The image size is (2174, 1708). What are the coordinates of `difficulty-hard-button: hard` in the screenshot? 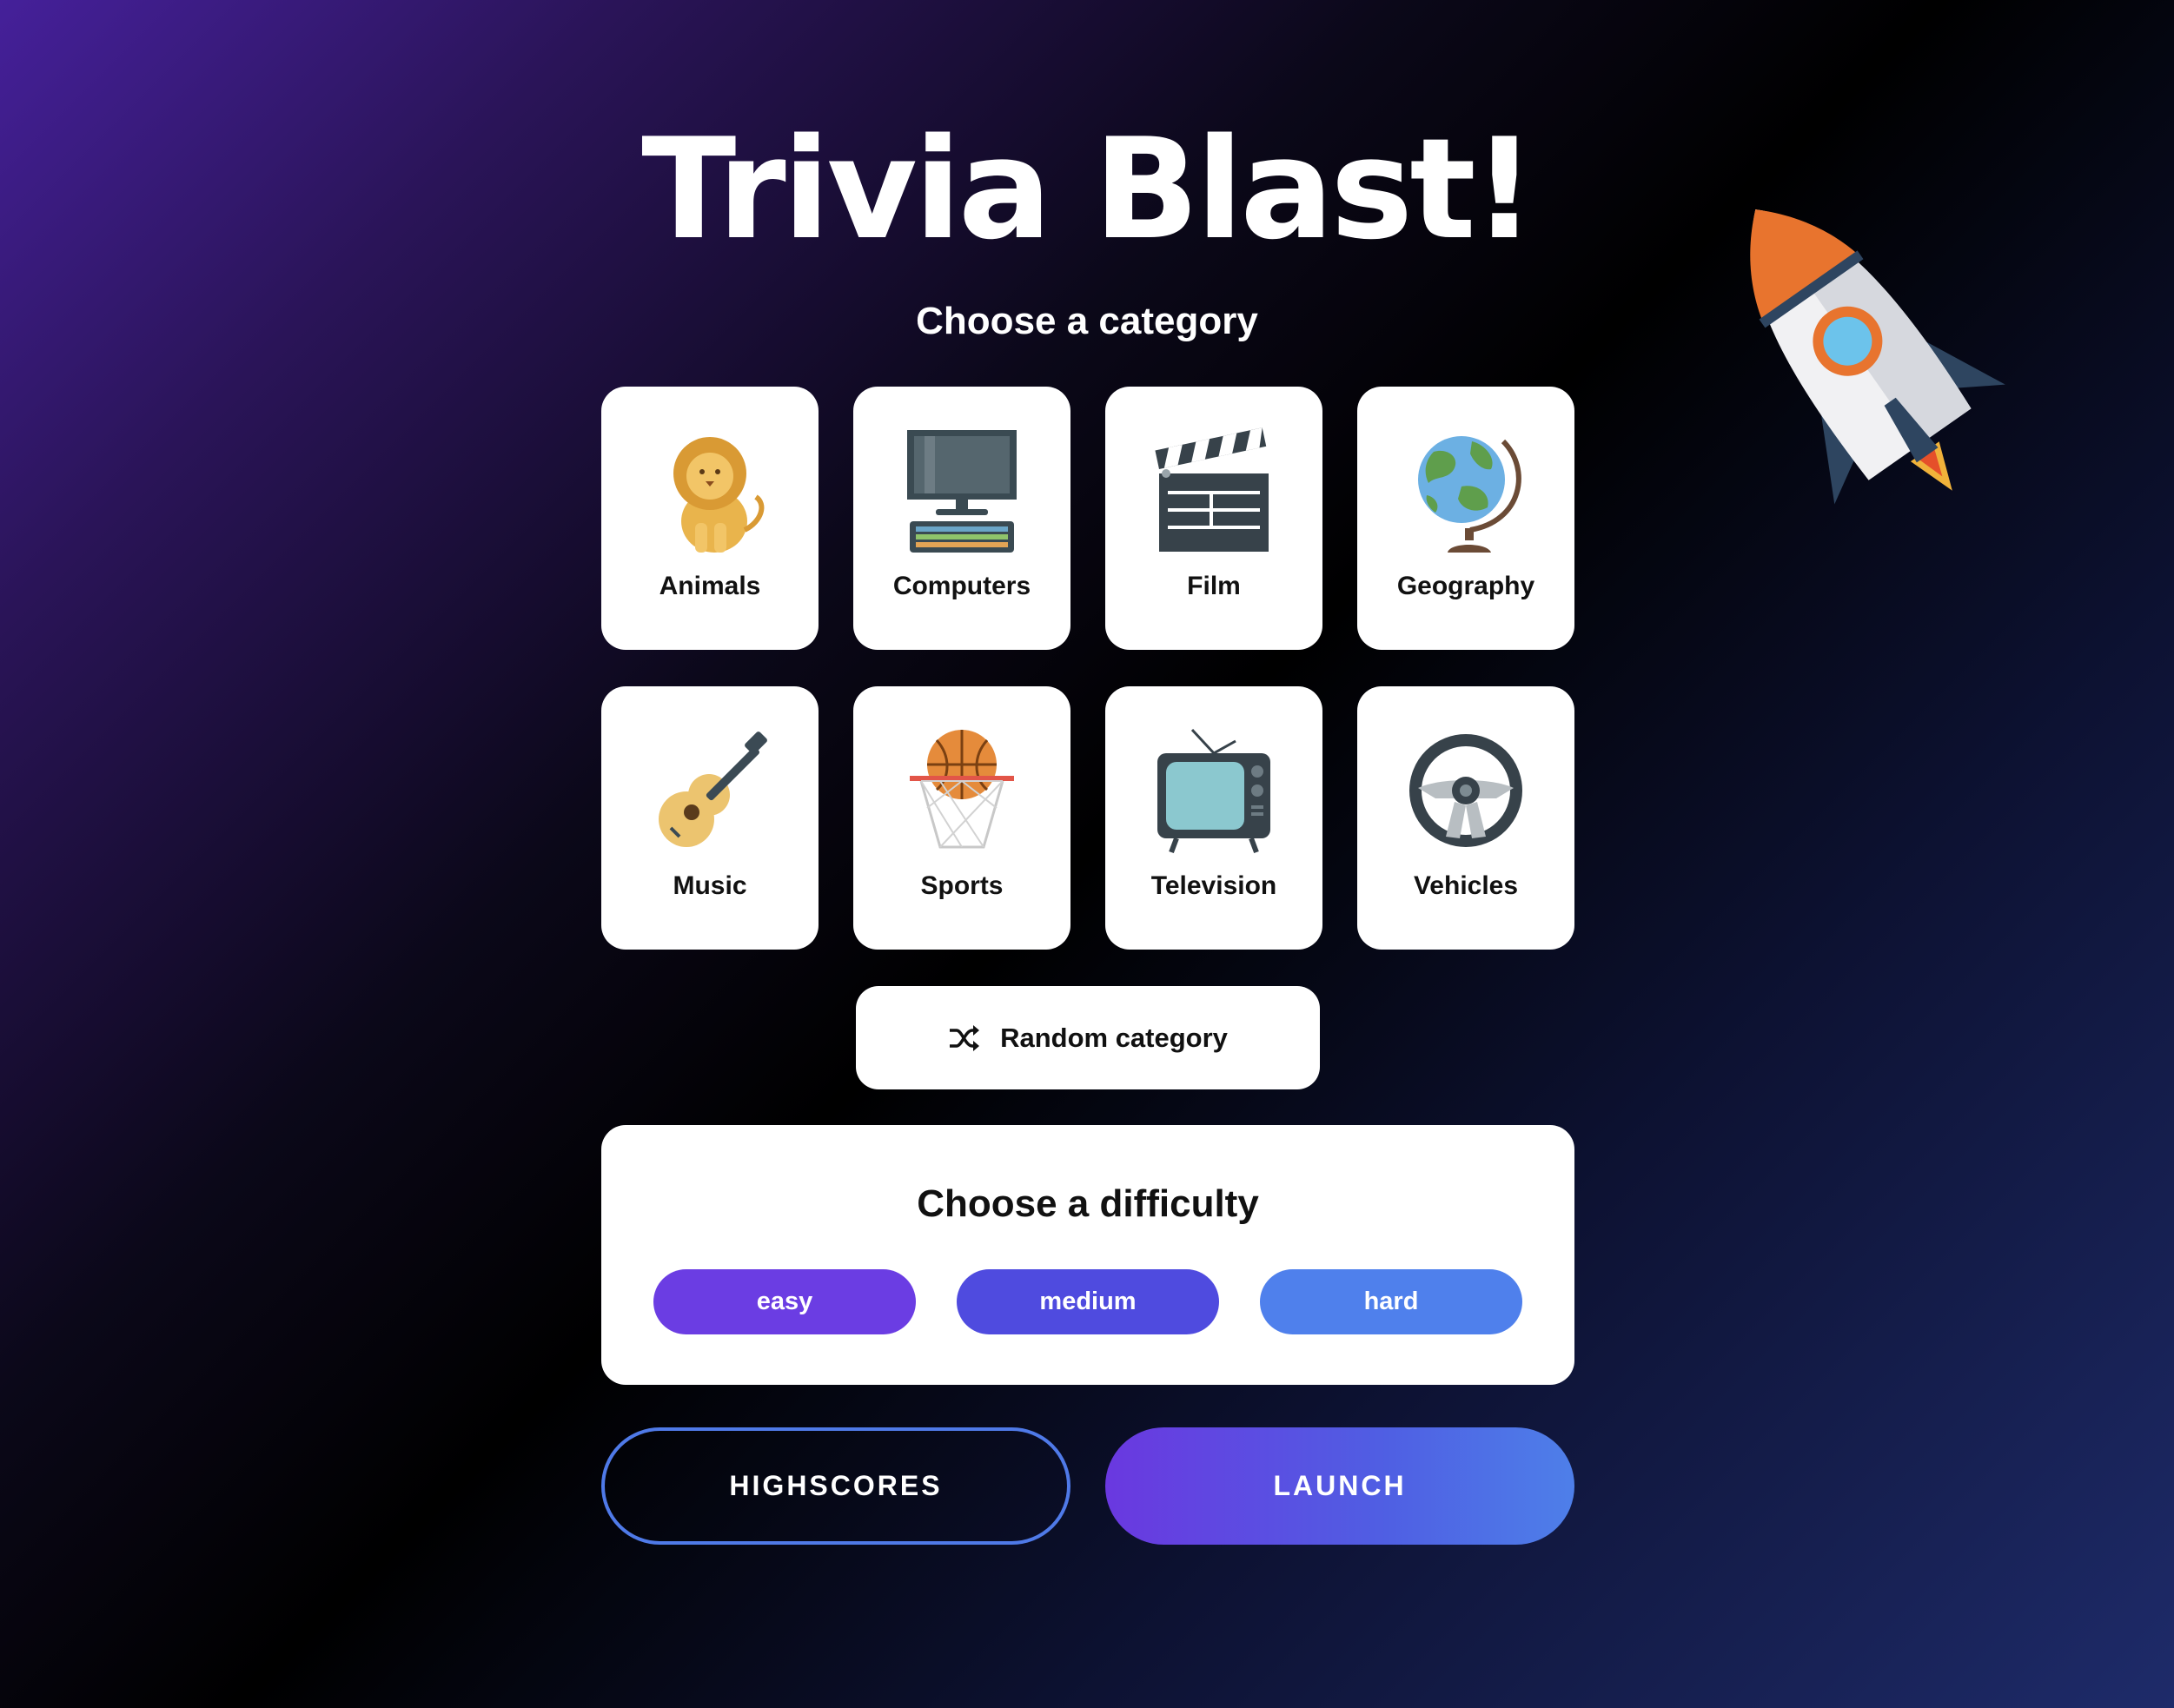 It's located at (1391, 1301).